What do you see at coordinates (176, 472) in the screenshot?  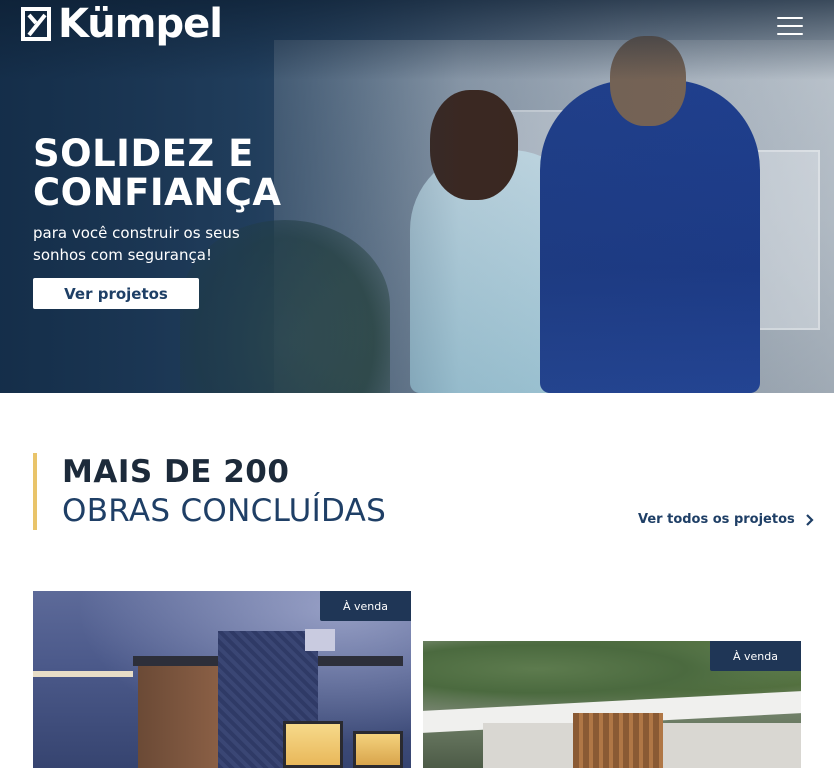 I see `section-title-bold: MAIS DE 200` at bounding box center [176, 472].